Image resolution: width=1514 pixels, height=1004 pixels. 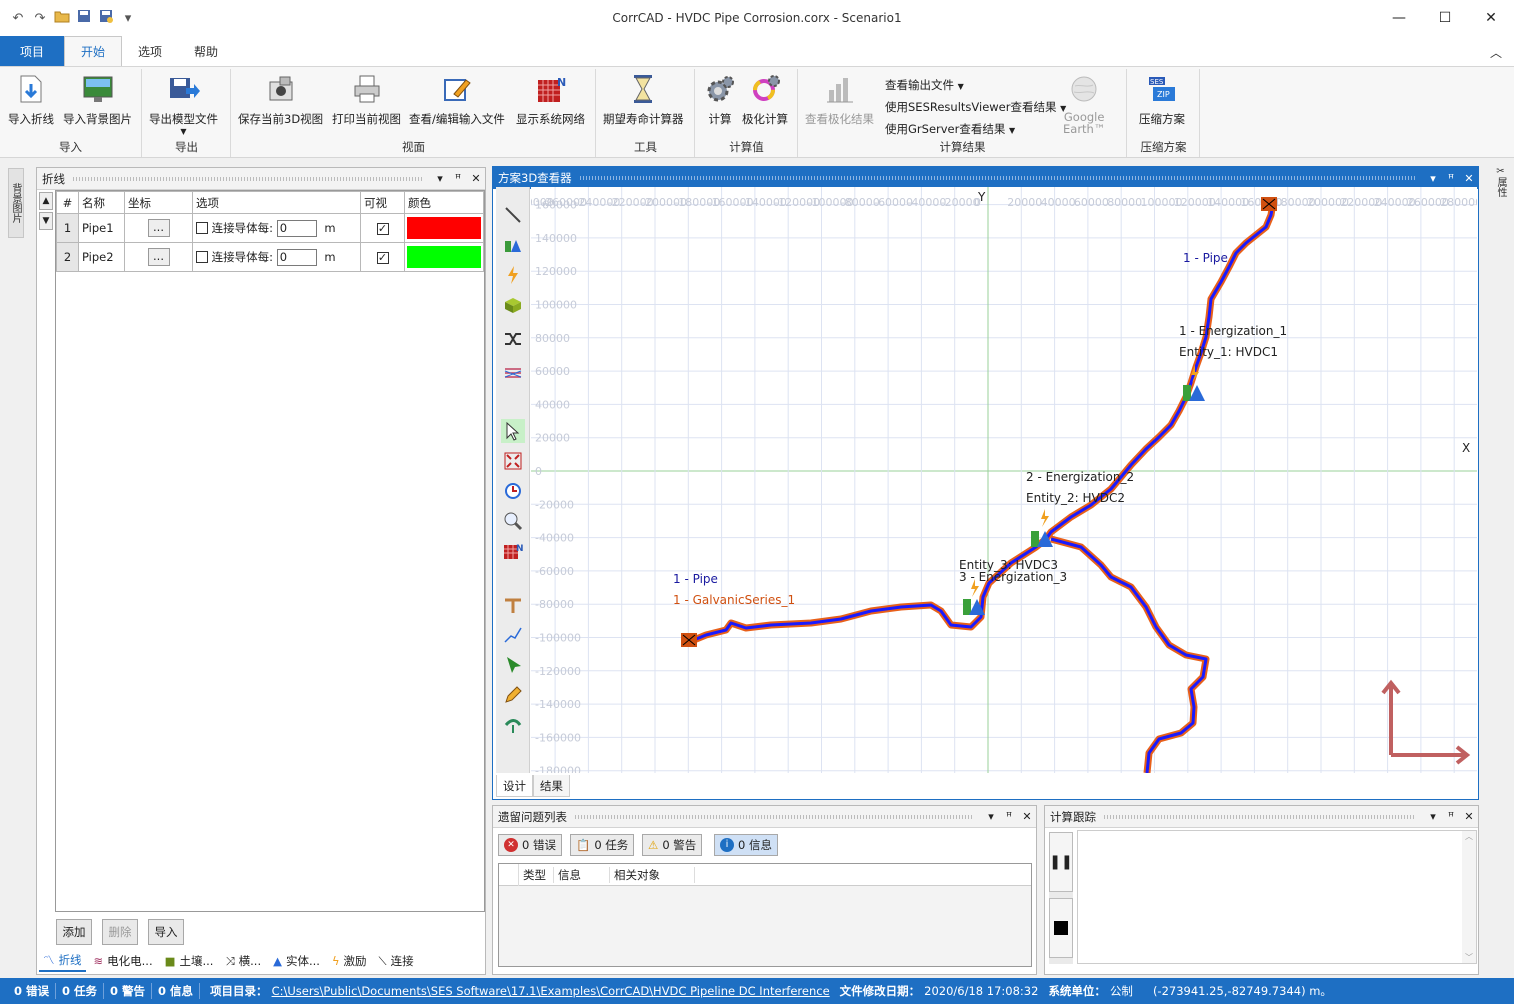 I want to click on redo-icon: ↷, so click(x=40, y=18).